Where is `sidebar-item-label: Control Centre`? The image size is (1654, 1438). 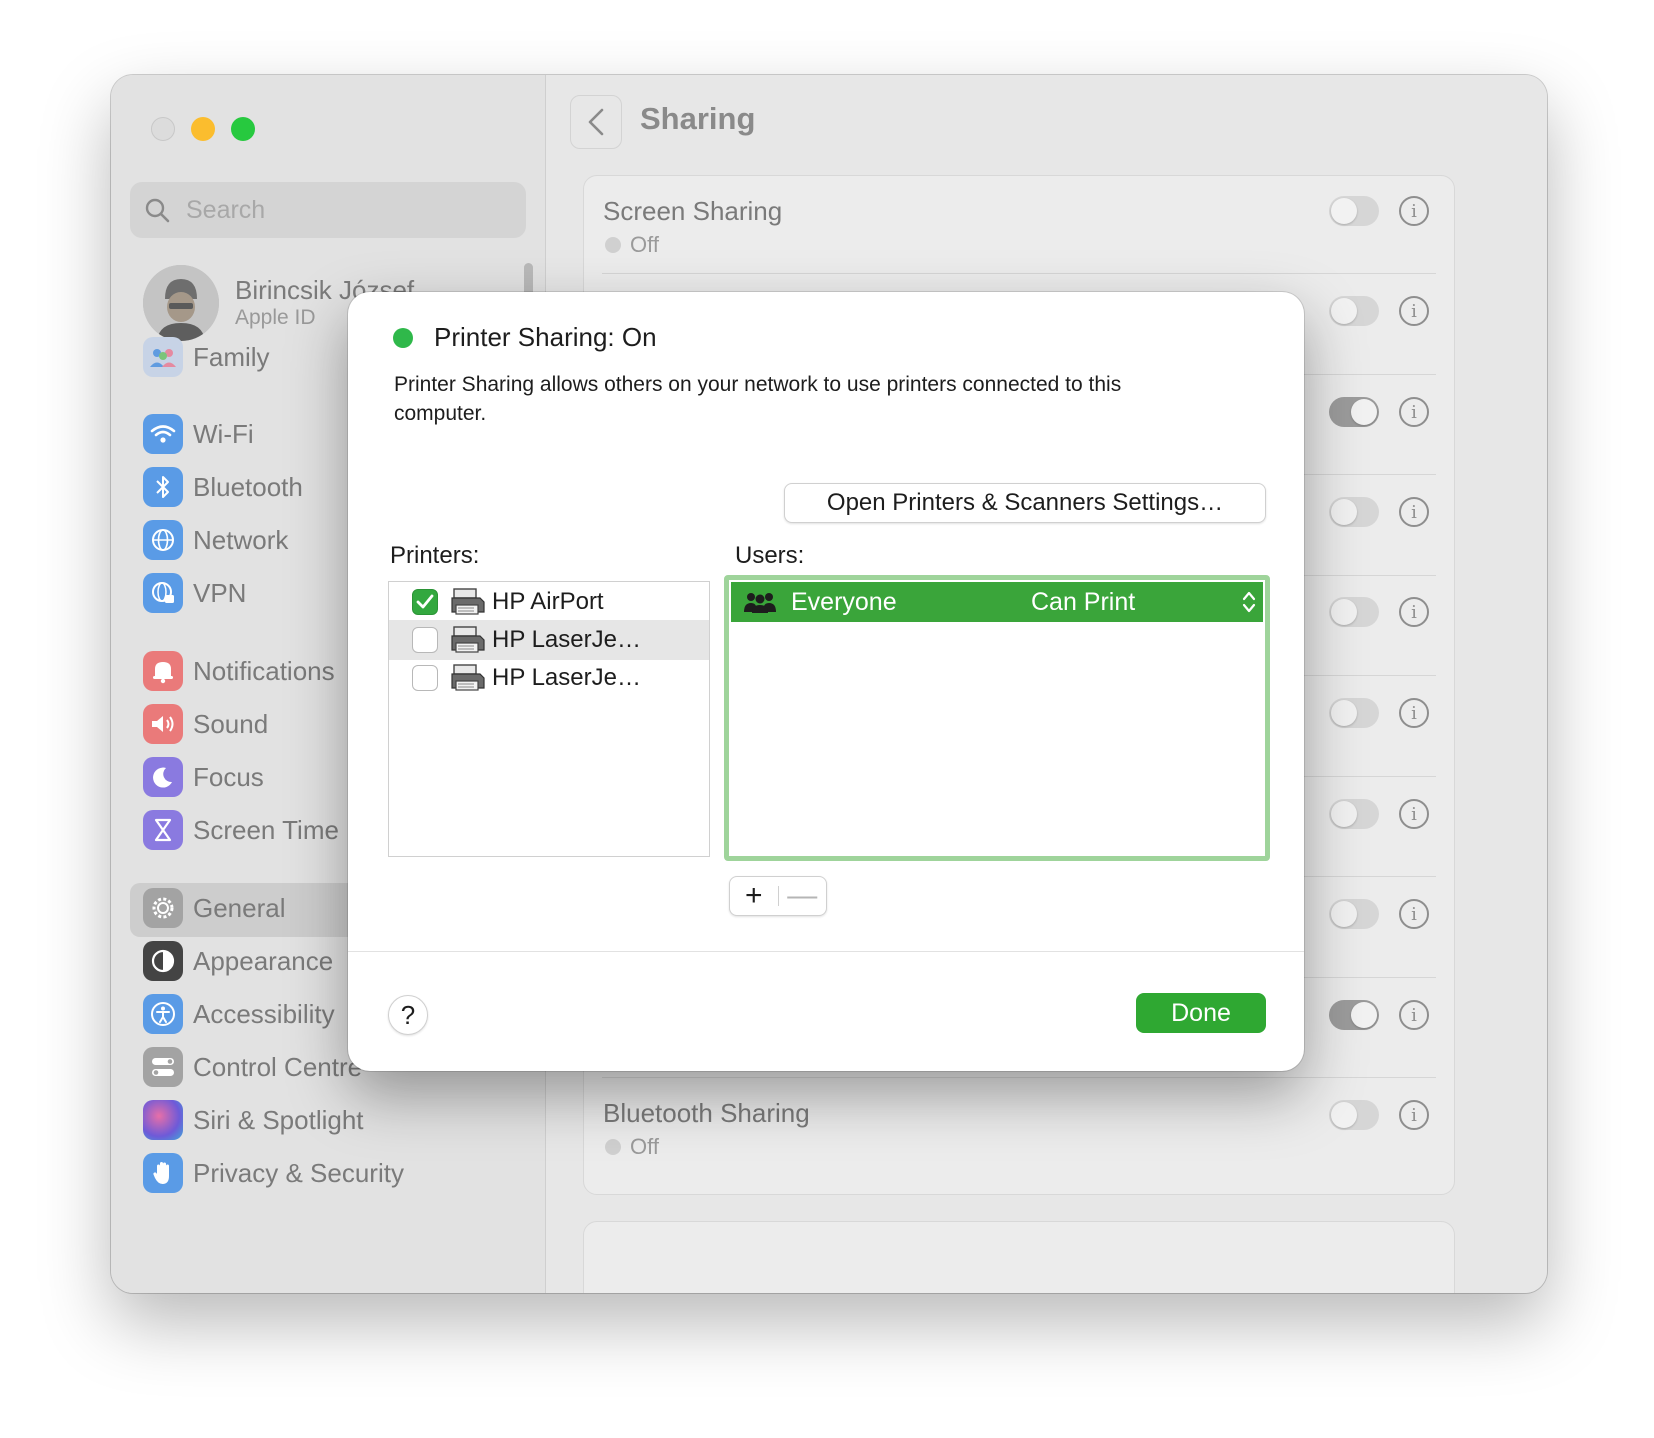
sidebar-item-label: Control Centre is located at coordinates (278, 1066).